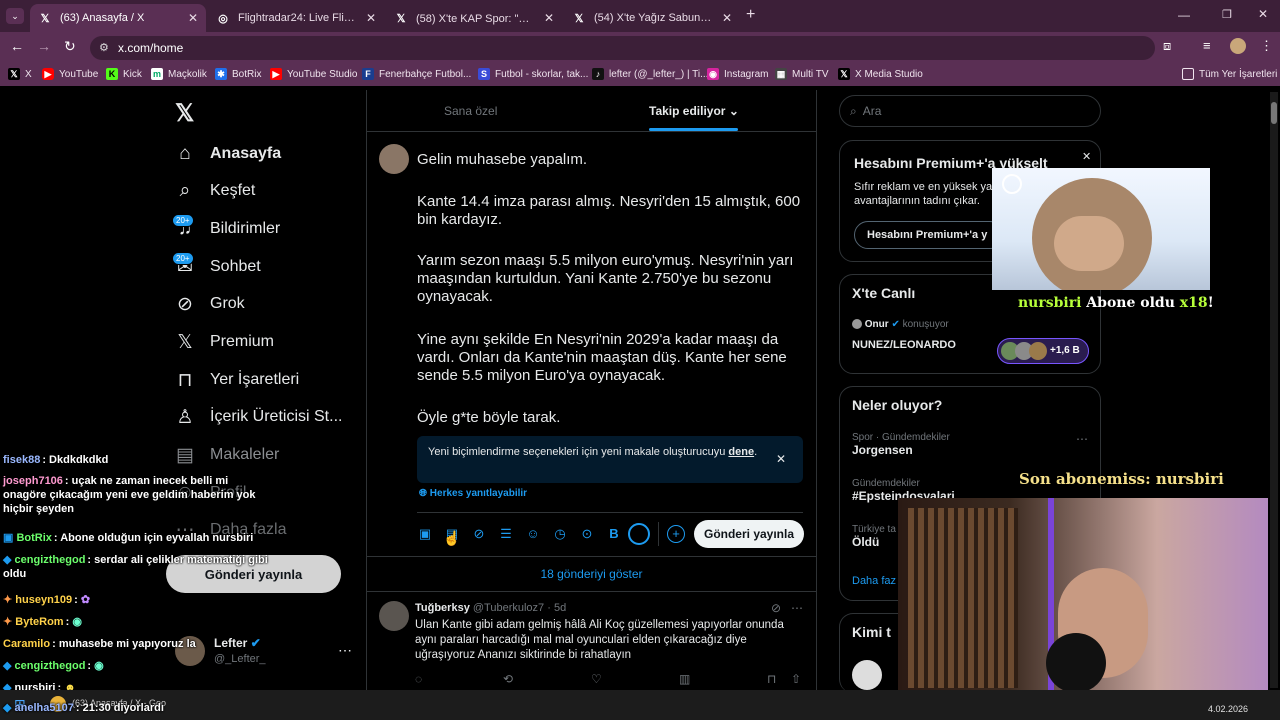  What do you see at coordinates (236, 380) in the screenshot?
I see `sidebar-item-bookmarks: ⊓ Yer İşaretleri` at bounding box center [236, 380].